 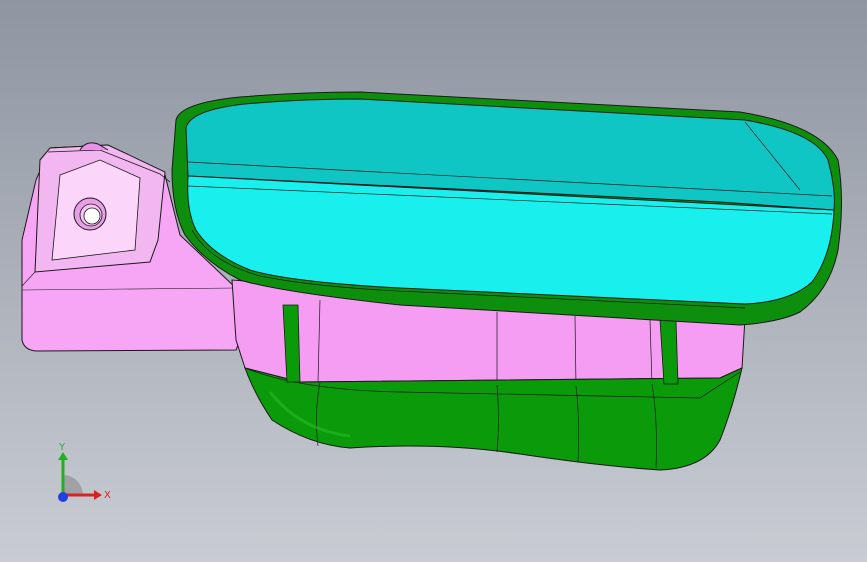 What do you see at coordinates (73, 485) in the screenshot?
I see `triad-quadrant` at bounding box center [73, 485].